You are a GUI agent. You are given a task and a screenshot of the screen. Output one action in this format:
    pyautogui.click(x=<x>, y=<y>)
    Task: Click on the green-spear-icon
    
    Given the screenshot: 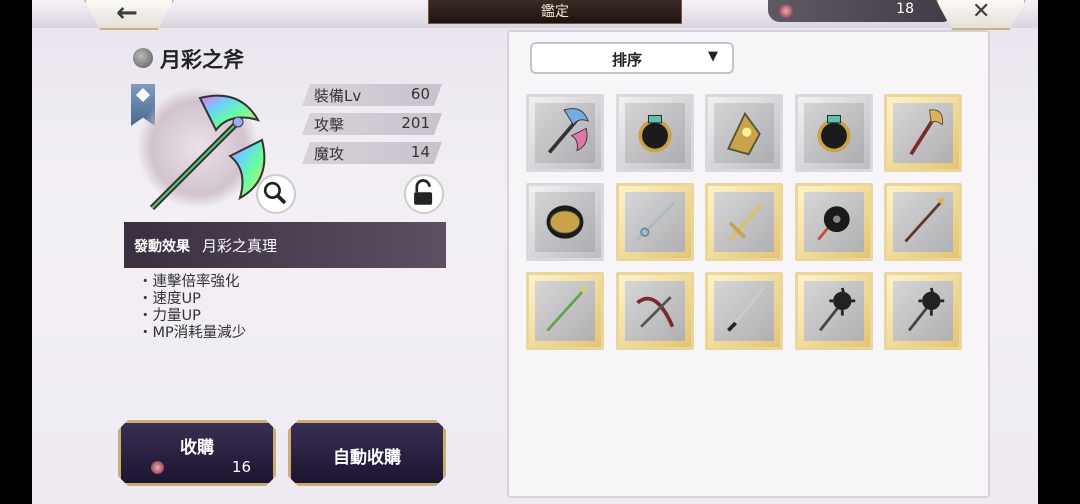 What is the action you would take?
    pyautogui.click(x=566, y=309)
    